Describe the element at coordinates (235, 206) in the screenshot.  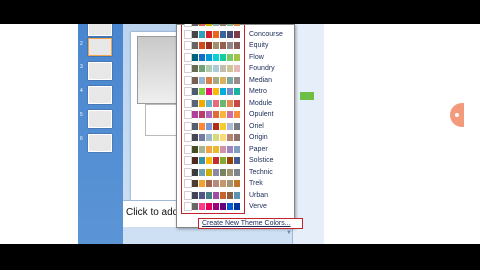
I see `theme-color-row: Verve` at that location.